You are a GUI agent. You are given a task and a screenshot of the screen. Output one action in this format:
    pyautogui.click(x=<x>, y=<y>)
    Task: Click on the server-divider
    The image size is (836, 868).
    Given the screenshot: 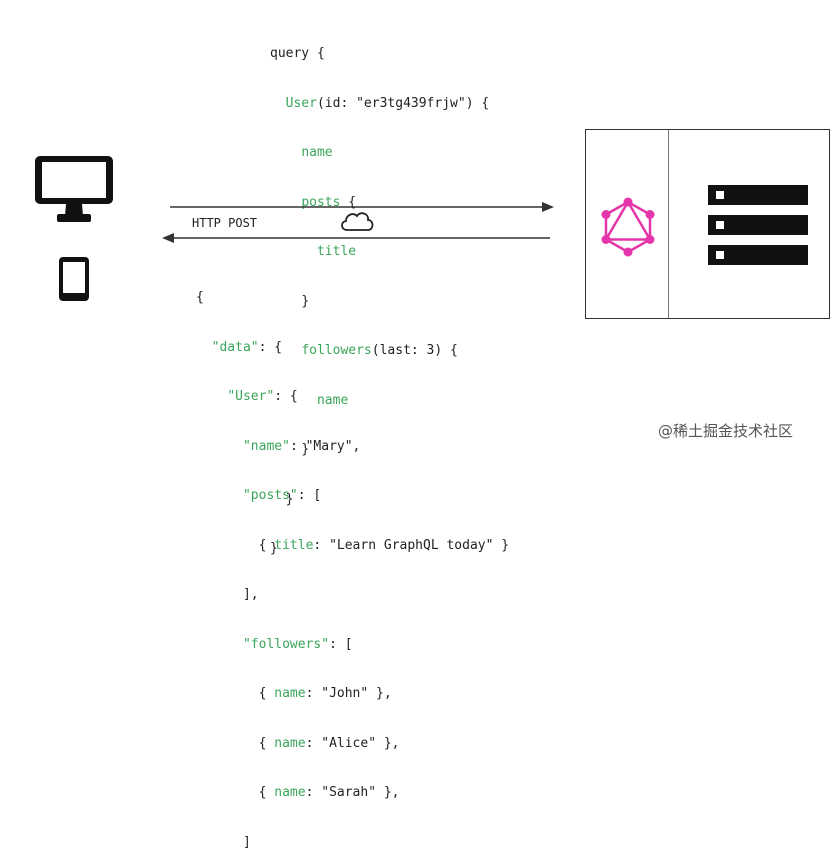 What is the action you would take?
    pyautogui.click(x=668, y=224)
    